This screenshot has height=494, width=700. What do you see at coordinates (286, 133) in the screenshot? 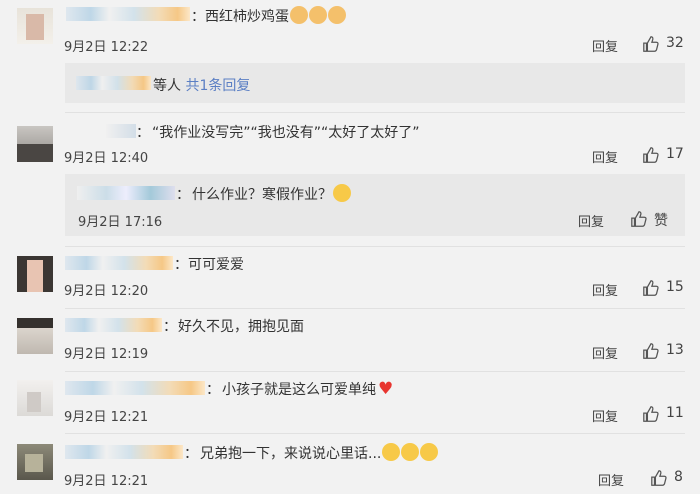
I see `comment-text: “我作业没写完”“我也没有”“太好了太好了”` at bounding box center [286, 133].